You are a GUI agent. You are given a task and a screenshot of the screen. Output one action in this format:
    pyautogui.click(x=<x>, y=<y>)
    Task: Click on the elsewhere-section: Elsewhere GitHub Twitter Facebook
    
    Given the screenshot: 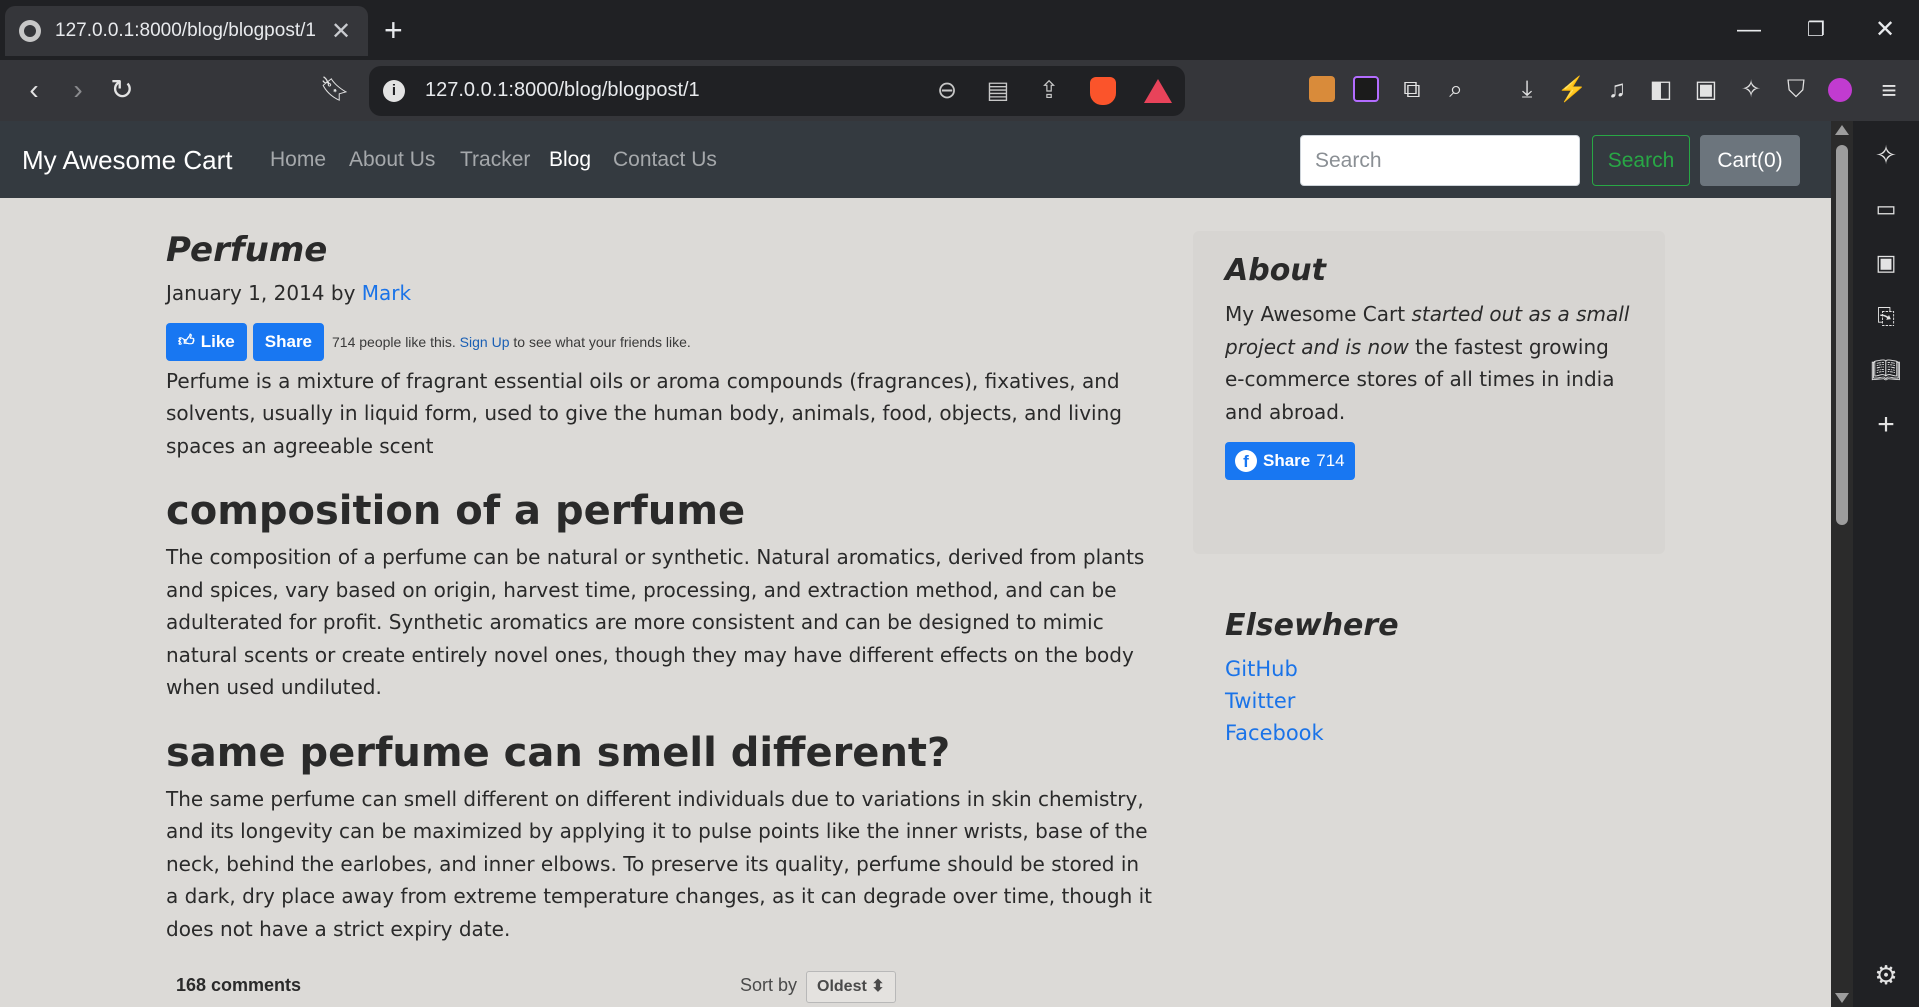 What is the action you would take?
    pyautogui.click(x=1435, y=678)
    